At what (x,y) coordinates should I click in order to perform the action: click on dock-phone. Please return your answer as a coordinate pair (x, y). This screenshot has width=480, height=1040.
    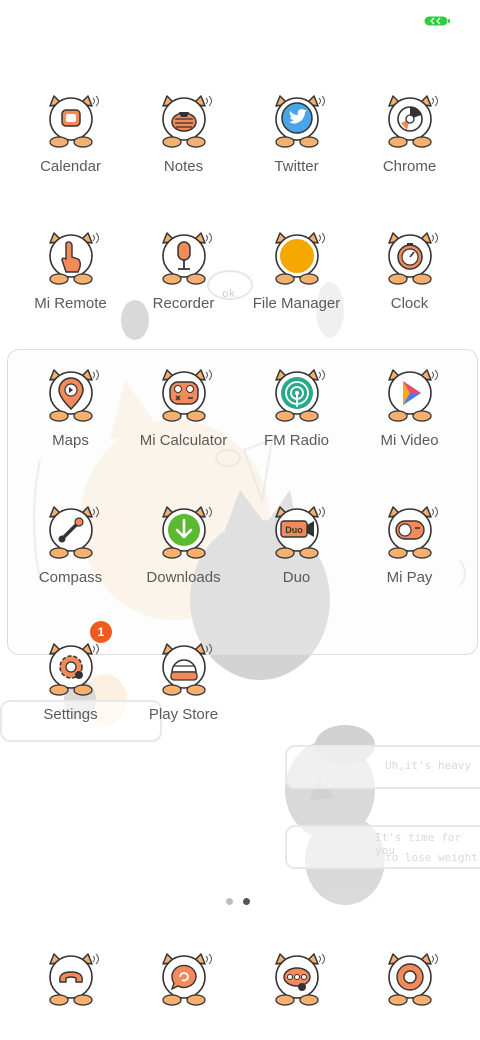
    Looking at the image, I should click on (70, 982).